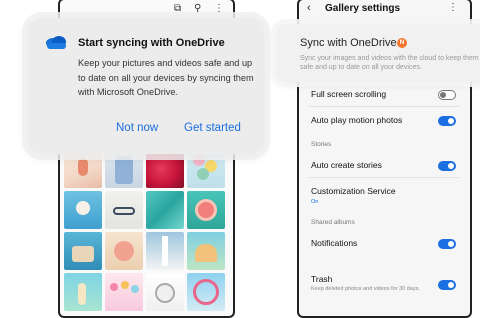 This screenshot has width=480, height=318. I want to click on not-now-button: Not now, so click(137, 128).